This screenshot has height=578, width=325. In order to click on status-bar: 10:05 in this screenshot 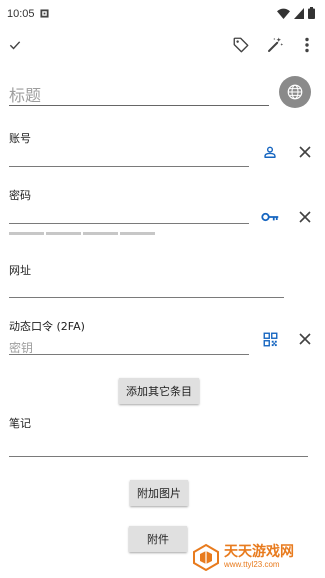, I will do `click(162, 13)`.